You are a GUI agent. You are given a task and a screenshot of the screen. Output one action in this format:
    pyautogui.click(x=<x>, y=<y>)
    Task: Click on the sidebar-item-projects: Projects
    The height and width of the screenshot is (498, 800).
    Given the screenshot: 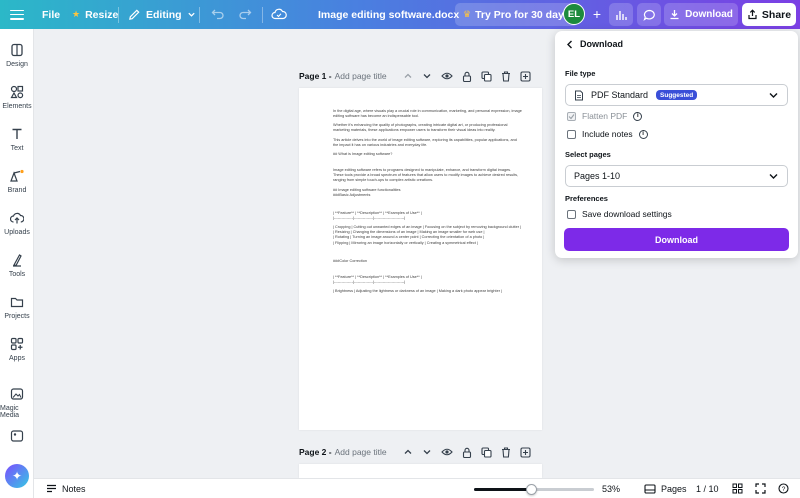 What is the action you would take?
    pyautogui.click(x=17, y=307)
    